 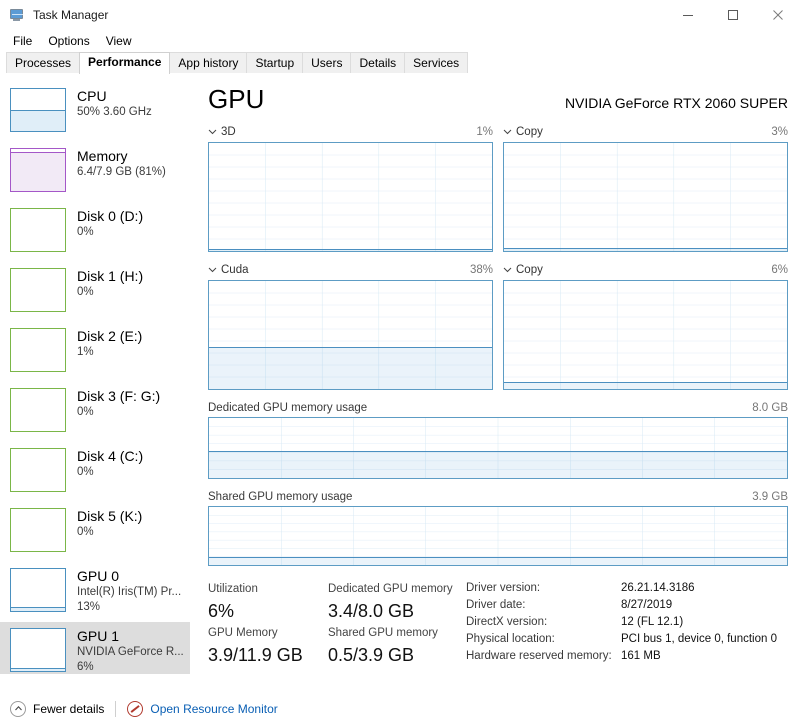 I want to click on footer-divider, so click(x=116, y=708).